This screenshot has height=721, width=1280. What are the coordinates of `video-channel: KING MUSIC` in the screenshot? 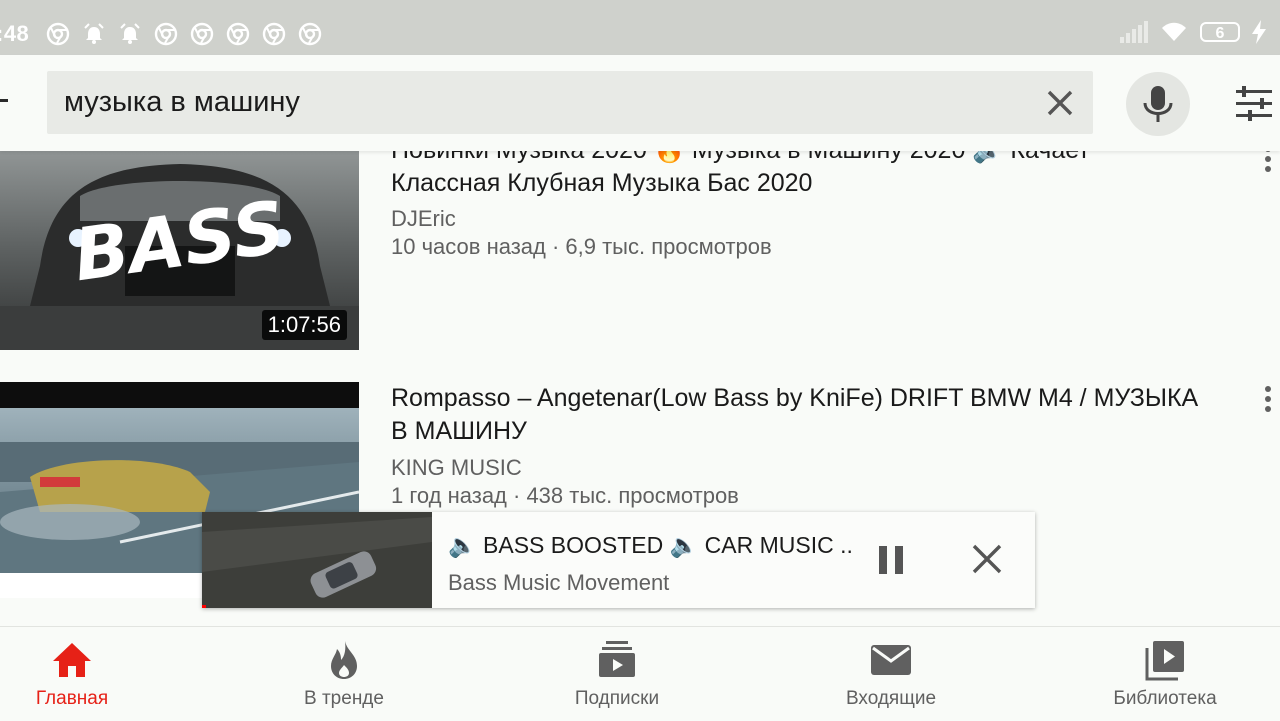 It's located at (456, 468).